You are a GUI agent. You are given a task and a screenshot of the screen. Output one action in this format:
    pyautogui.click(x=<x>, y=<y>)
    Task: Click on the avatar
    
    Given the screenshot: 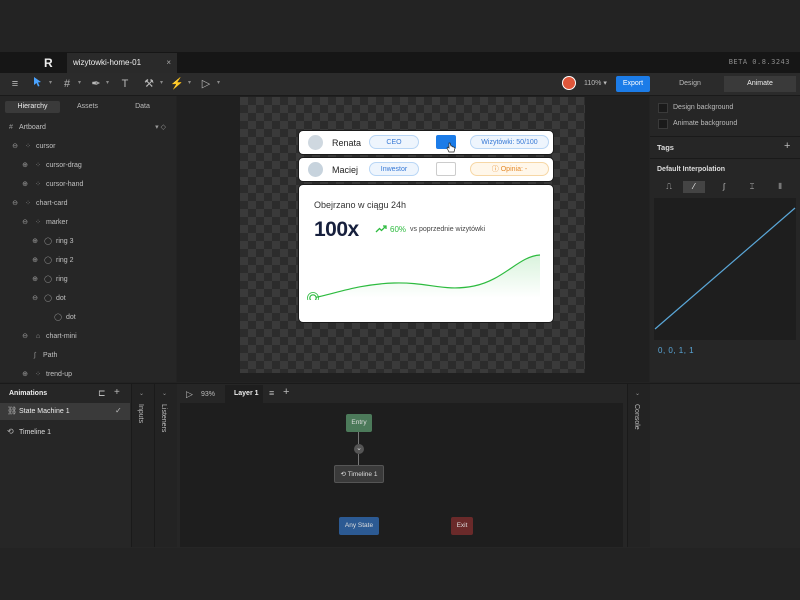 What is the action you would take?
    pyautogui.click(x=315, y=142)
    